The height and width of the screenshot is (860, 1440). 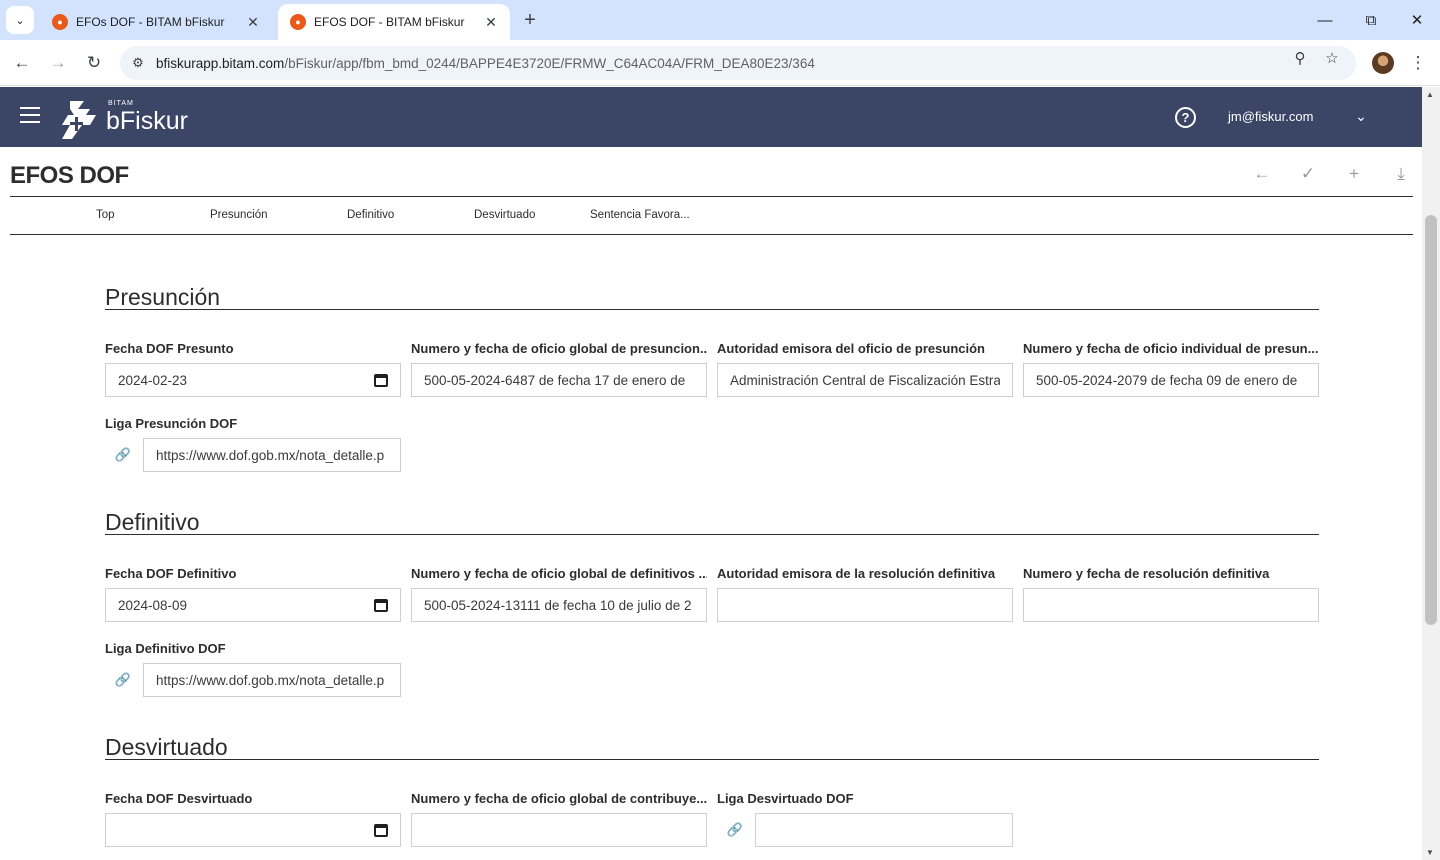 I want to click on label-liga-presuncion-dof: Liga Presunción DOF, so click(x=171, y=423).